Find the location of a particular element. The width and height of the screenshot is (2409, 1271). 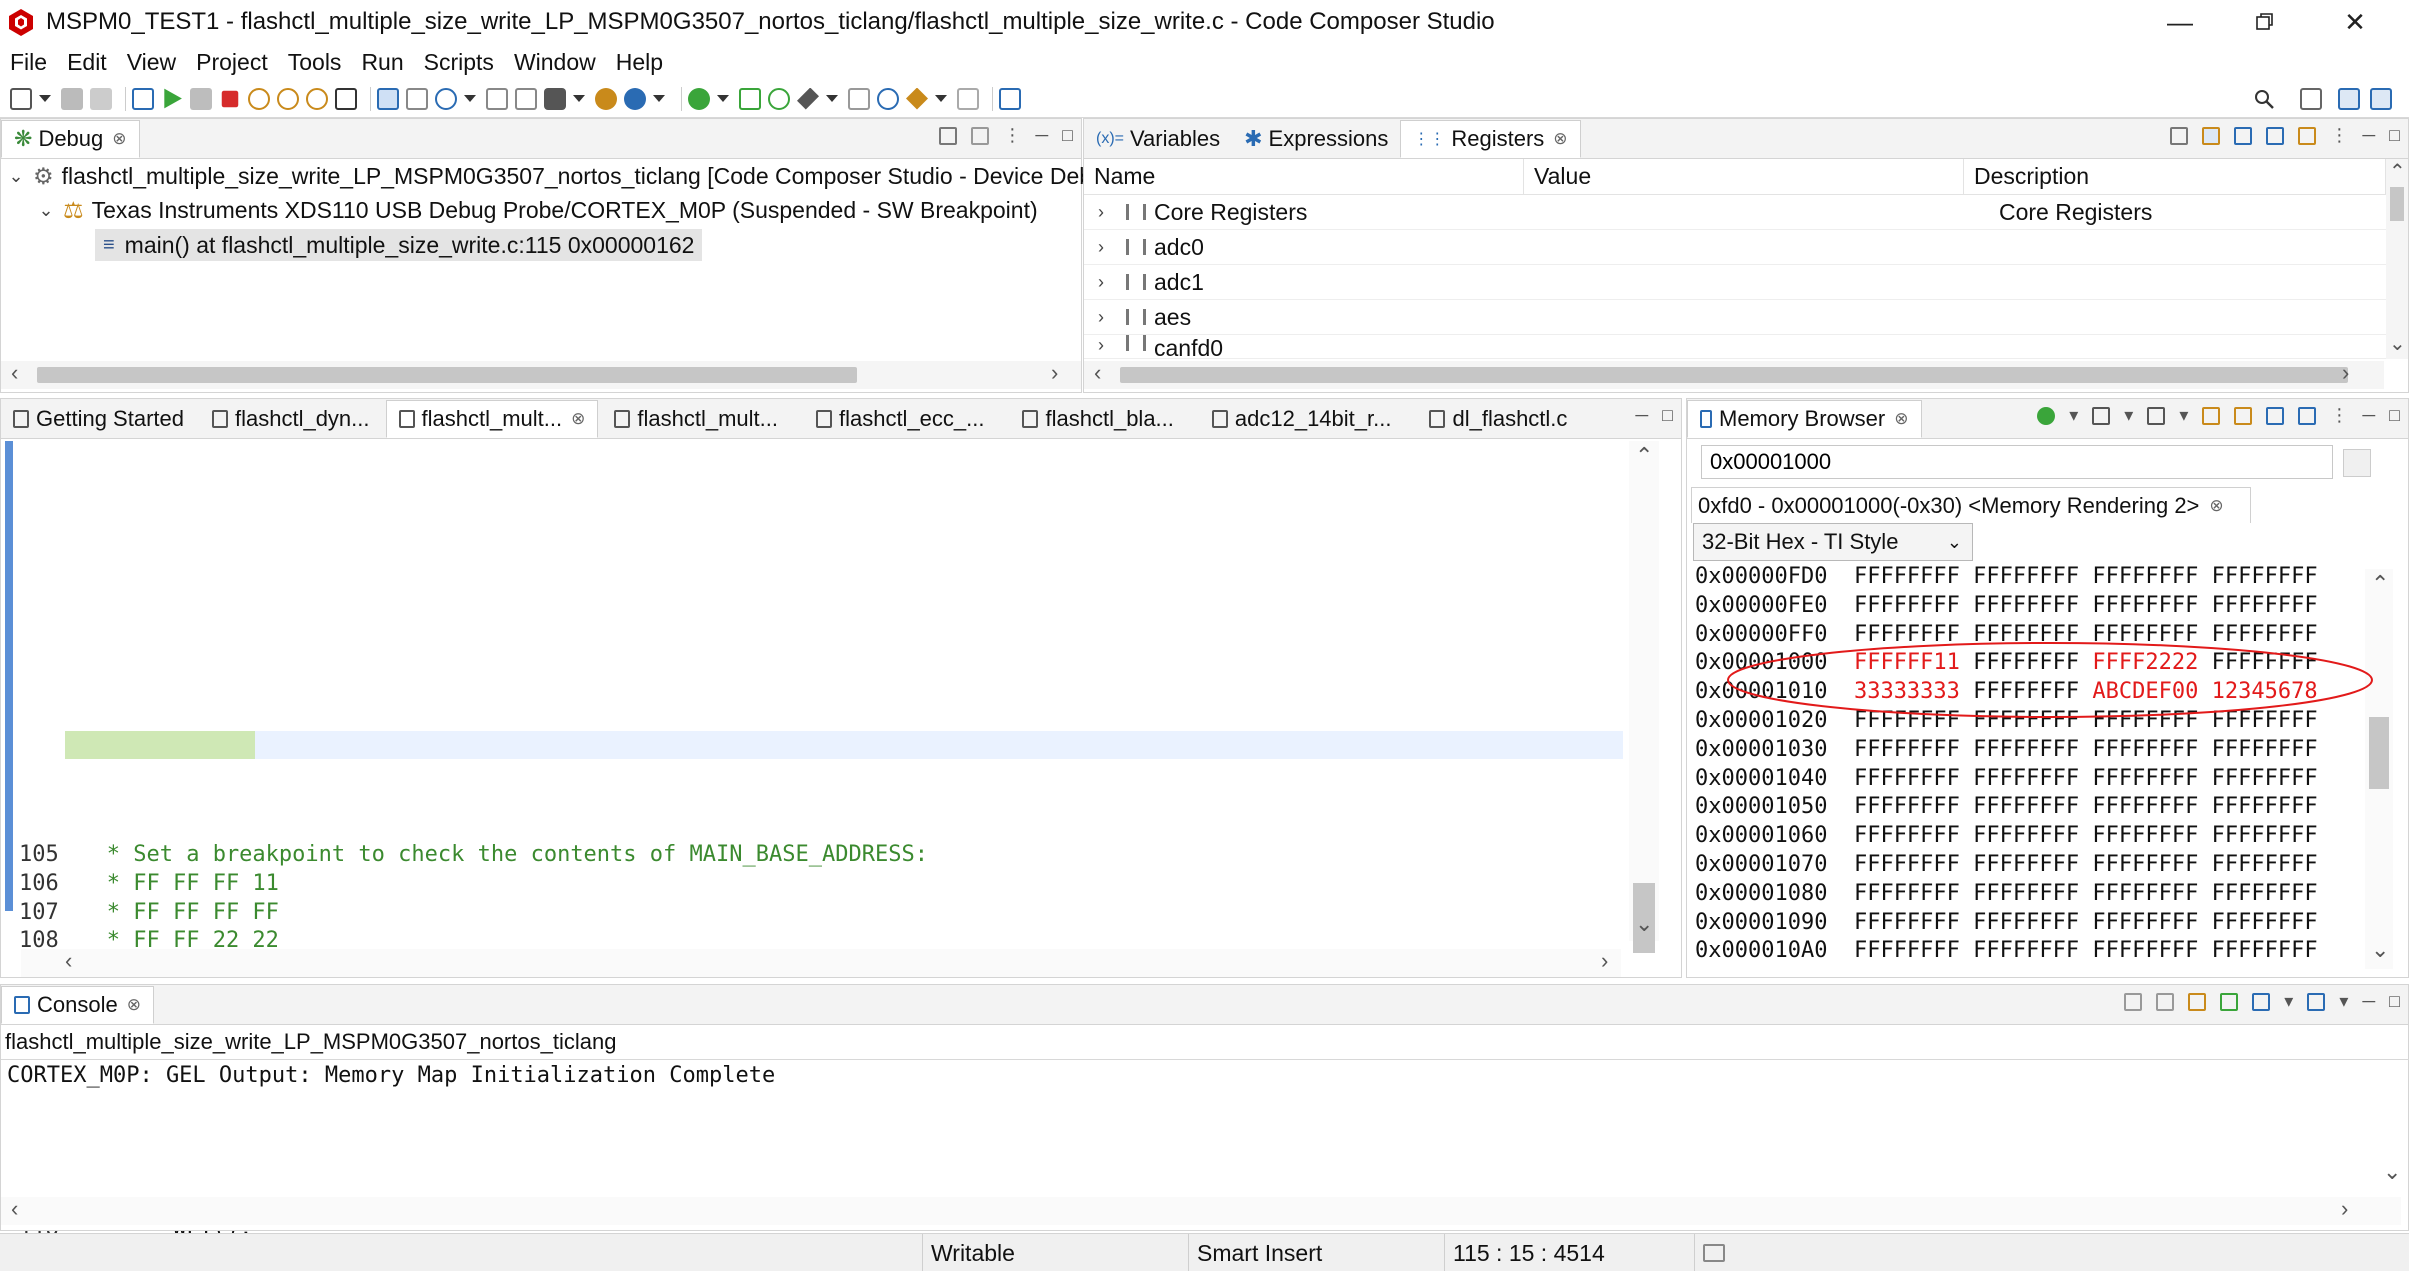

reset-icon is located at coordinates (526, 98).